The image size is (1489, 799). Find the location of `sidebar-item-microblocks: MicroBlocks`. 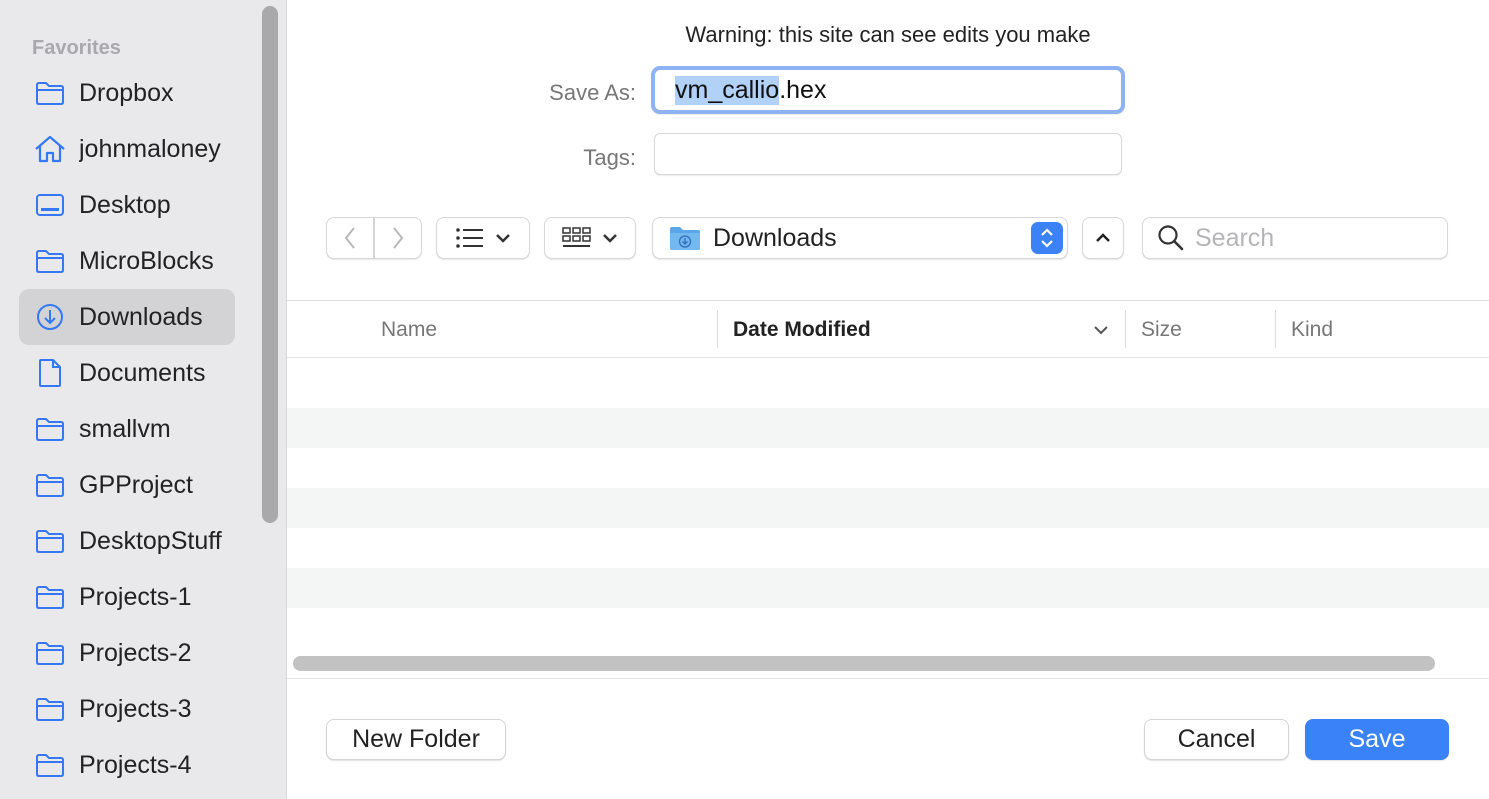

sidebar-item-microblocks: MicroBlocks is located at coordinates (127, 261).